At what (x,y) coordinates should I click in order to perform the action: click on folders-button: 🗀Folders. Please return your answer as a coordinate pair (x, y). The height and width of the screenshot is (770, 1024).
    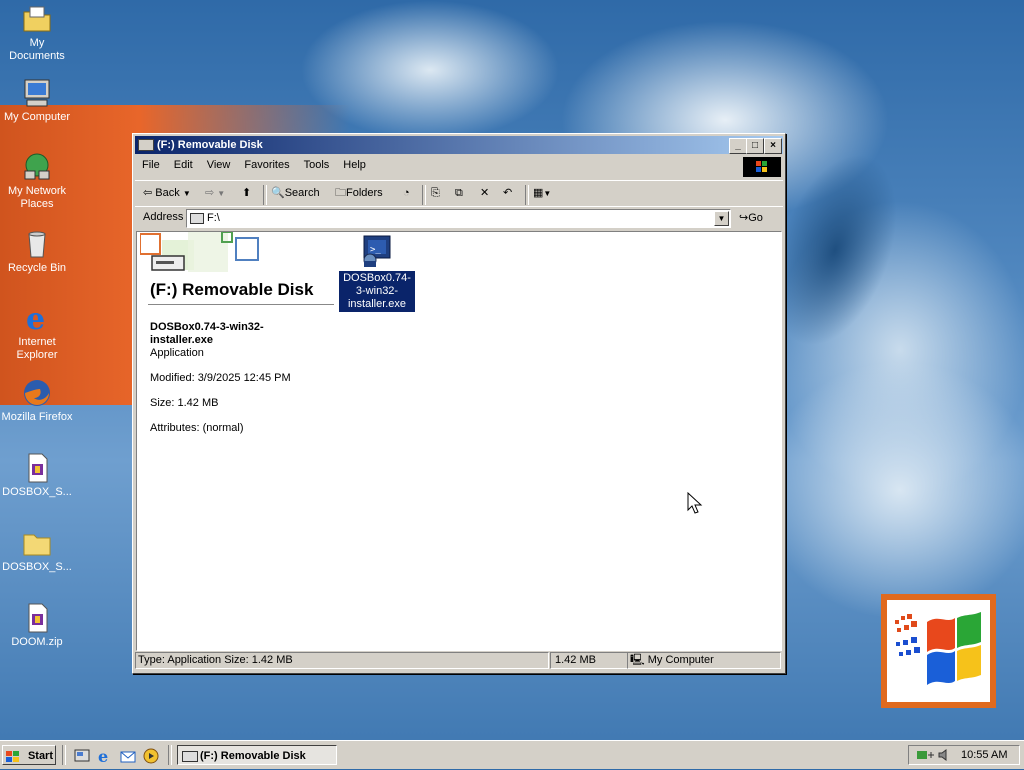
    Looking at the image, I should click on (359, 193).